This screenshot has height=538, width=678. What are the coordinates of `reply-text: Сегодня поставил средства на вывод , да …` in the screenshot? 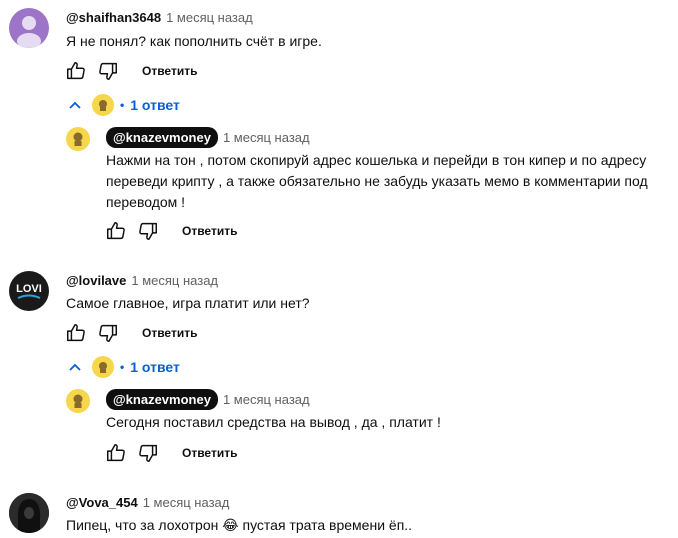 It's located at (273, 422).